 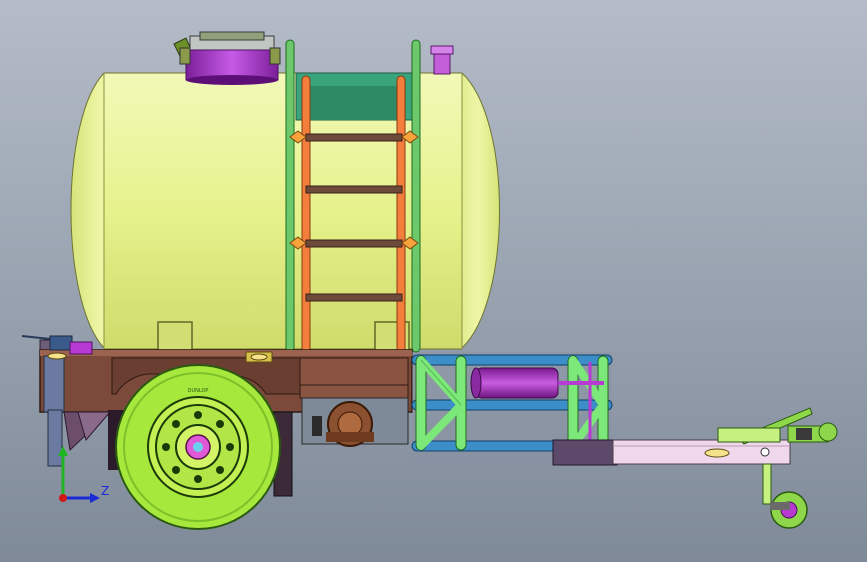 What do you see at coordinates (105, 491) in the screenshot?
I see `axis-z-label: Z` at bounding box center [105, 491].